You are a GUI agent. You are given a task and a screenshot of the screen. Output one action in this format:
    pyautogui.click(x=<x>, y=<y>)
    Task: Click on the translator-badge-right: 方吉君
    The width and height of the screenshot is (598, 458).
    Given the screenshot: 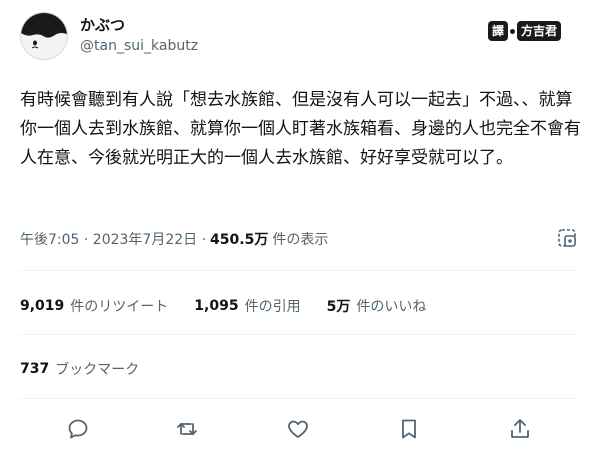 What is the action you would take?
    pyautogui.click(x=539, y=31)
    